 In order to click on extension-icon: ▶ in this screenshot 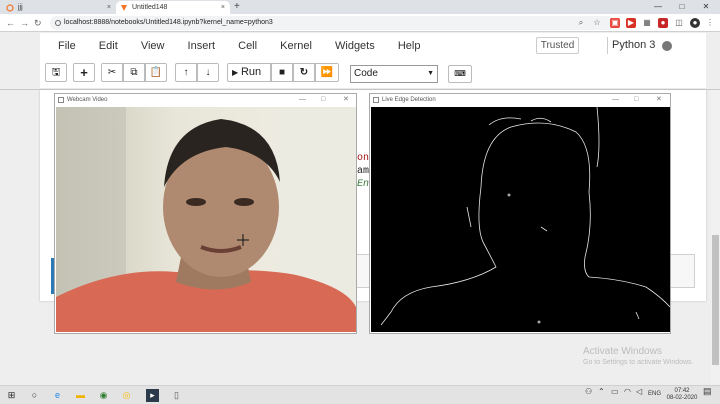, I will do `click(631, 23)`.